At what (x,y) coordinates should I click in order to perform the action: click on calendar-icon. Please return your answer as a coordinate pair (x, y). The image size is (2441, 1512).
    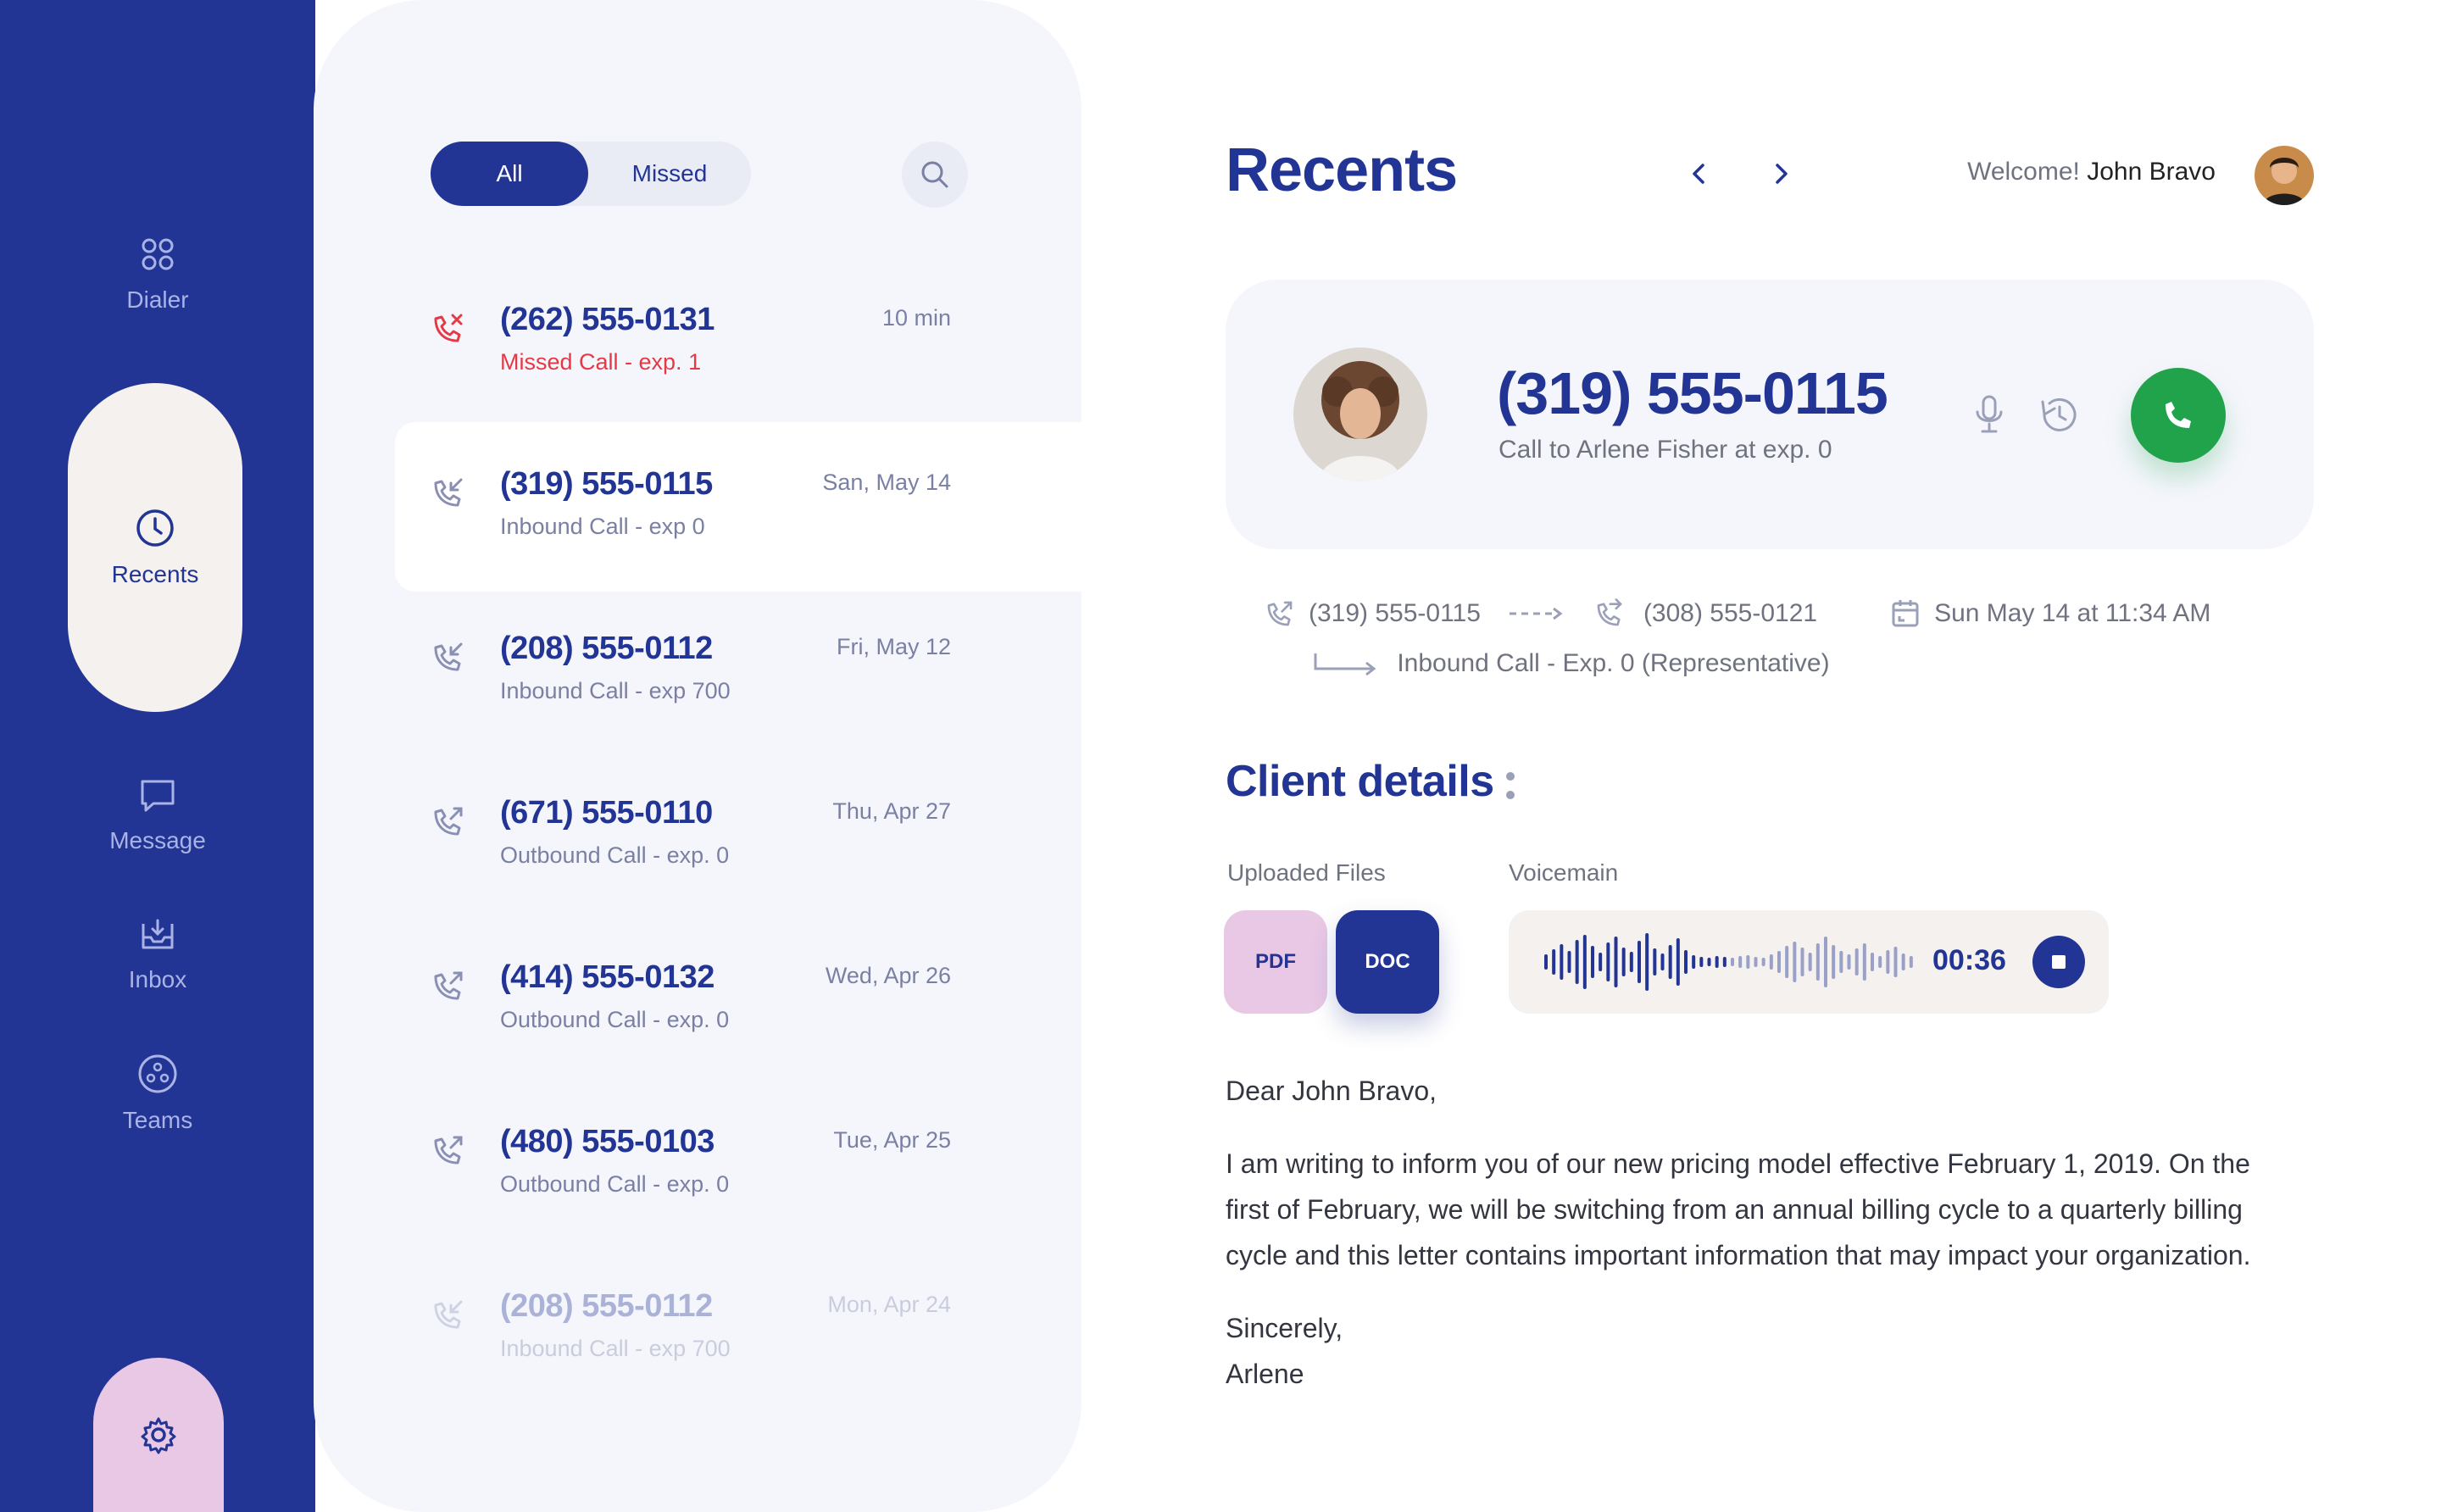
    Looking at the image, I should click on (1906, 613).